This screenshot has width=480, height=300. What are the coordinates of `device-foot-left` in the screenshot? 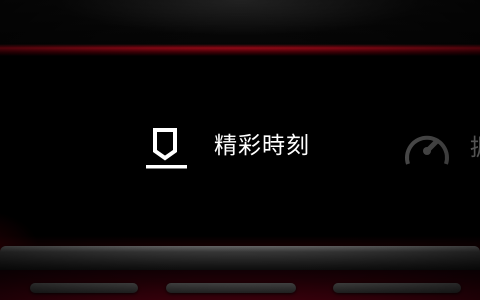 It's located at (84, 288).